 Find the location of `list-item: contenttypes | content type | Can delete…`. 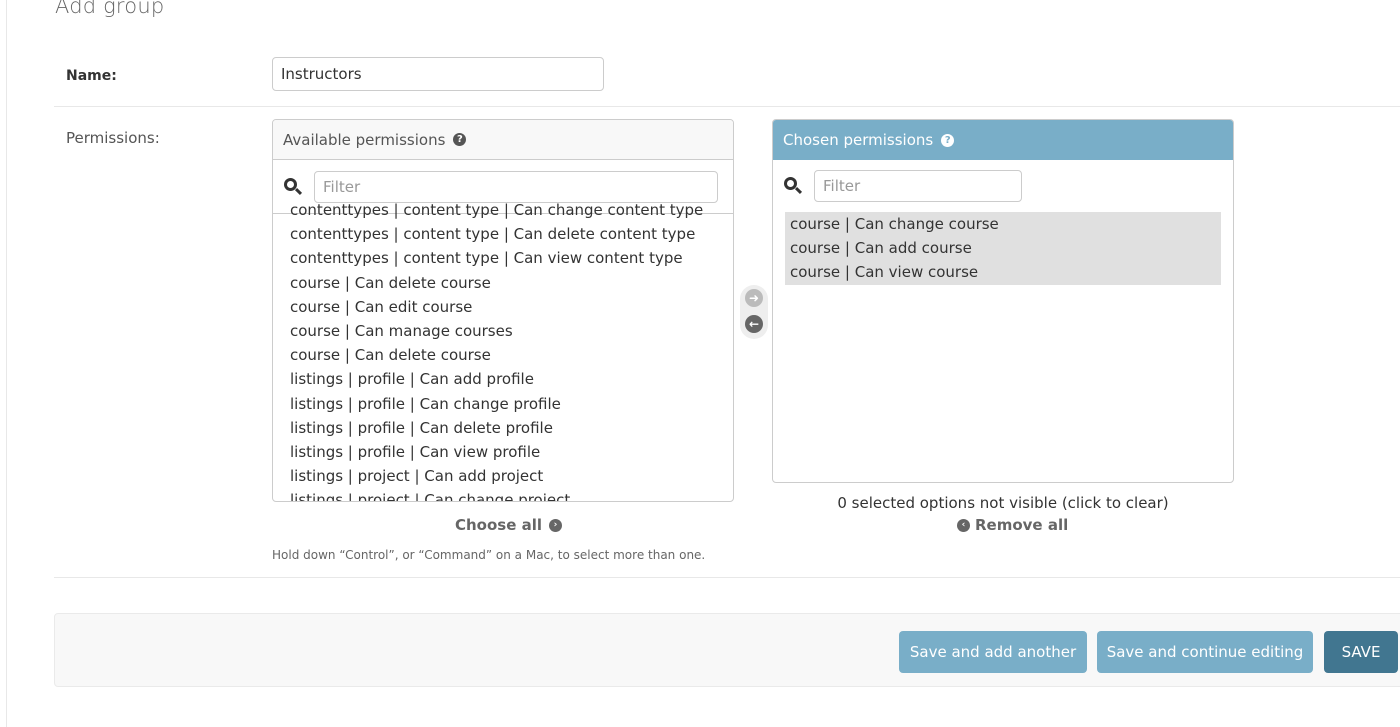

list-item: contenttypes | content type | Can delete… is located at coordinates (511, 234).